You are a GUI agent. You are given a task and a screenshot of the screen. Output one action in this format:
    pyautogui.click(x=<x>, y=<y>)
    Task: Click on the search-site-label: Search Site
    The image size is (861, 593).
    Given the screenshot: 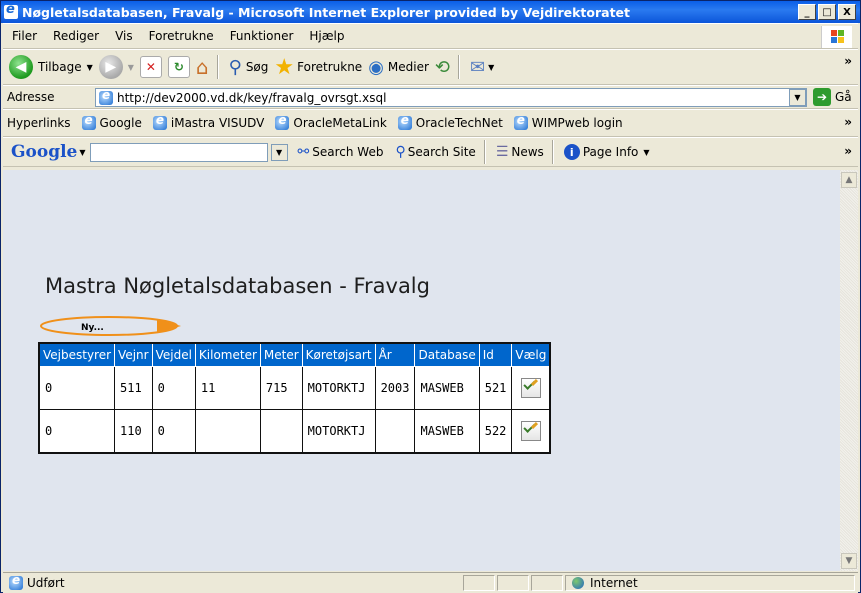 What is the action you would take?
    pyautogui.click(x=441, y=152)
    